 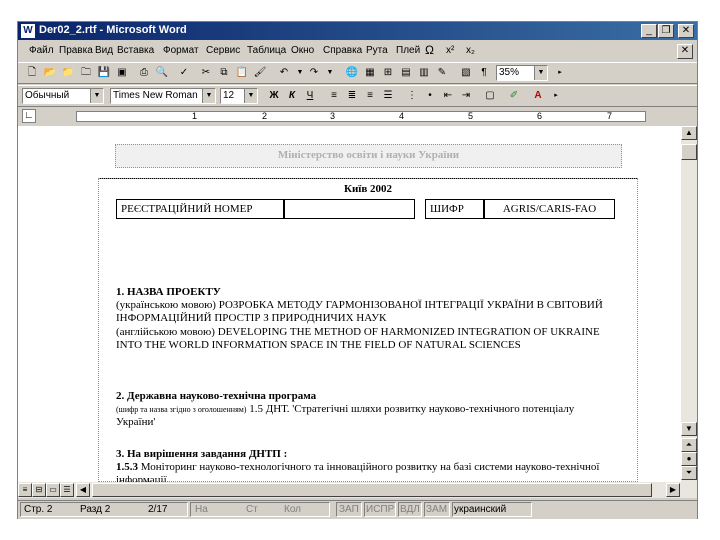 I want to click on menu-table: Таблица, so click(x=266, y=50).